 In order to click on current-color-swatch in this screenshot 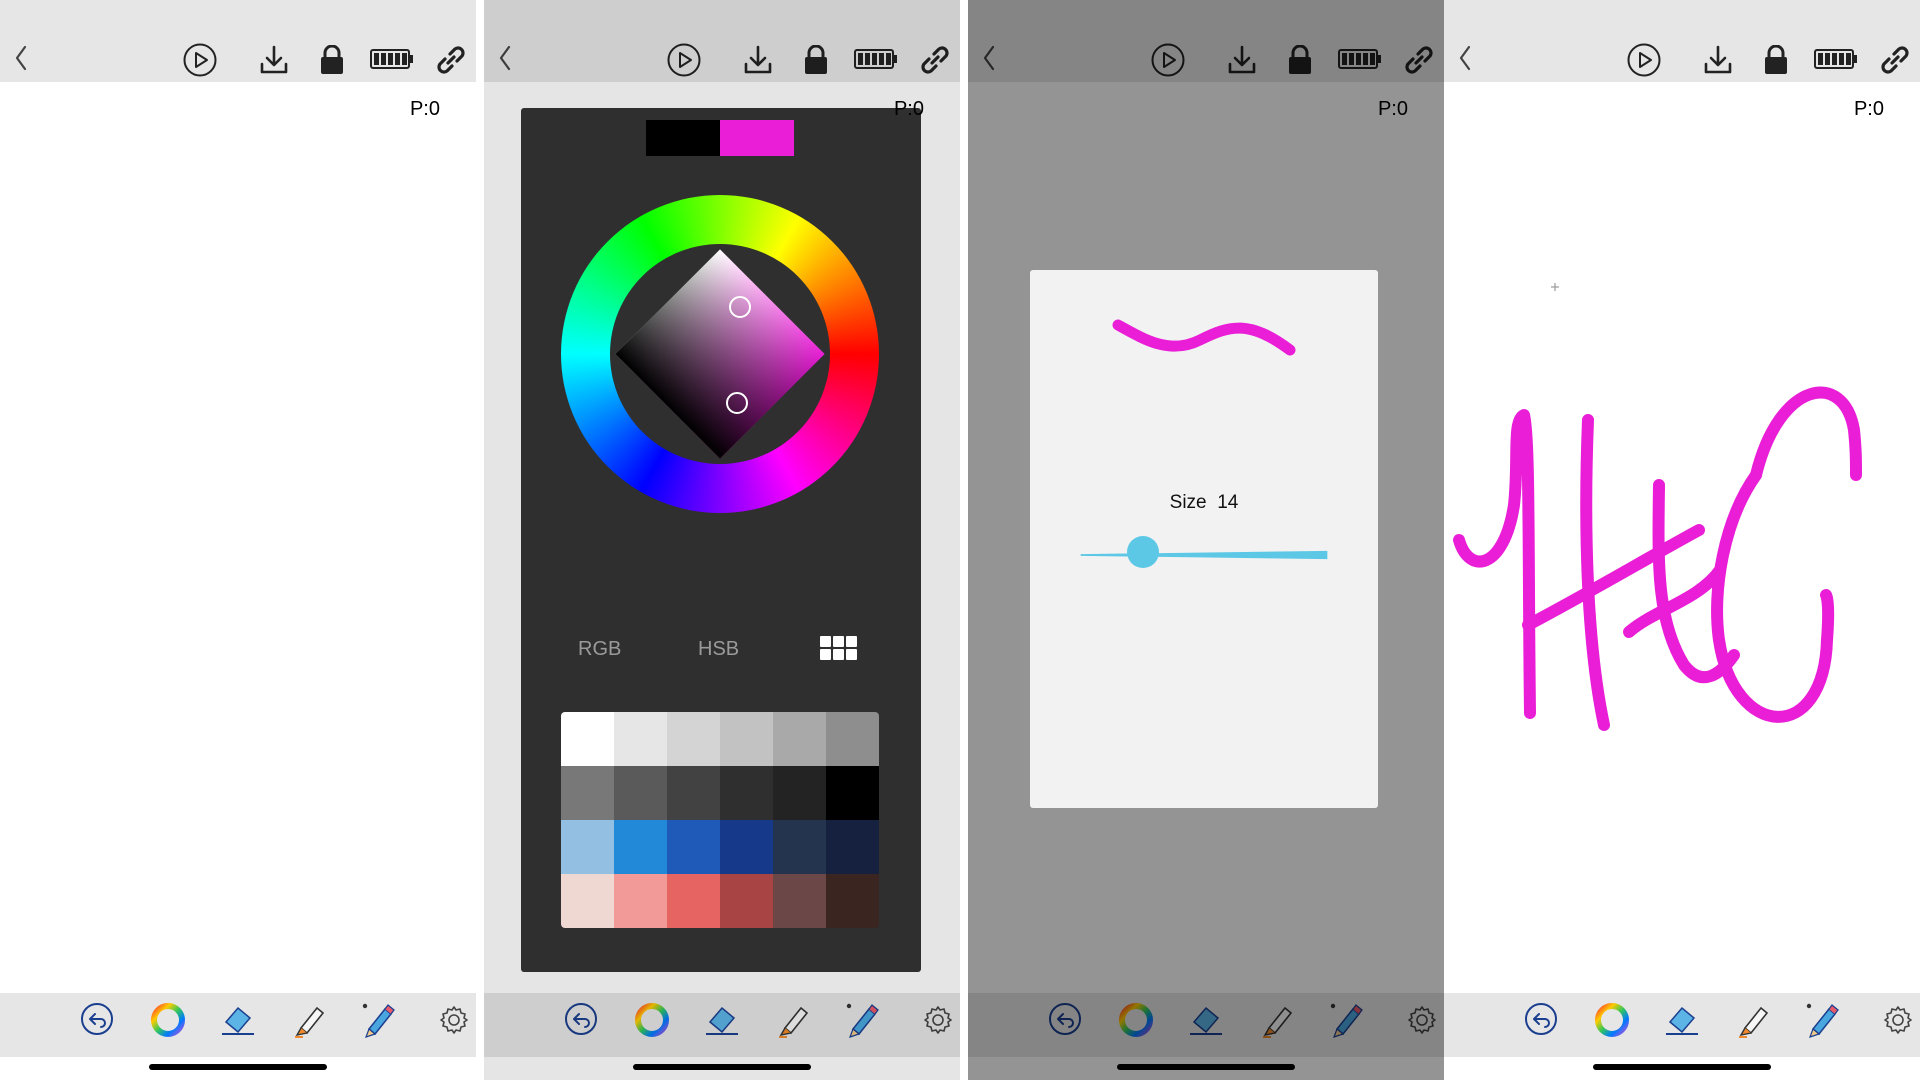, I will do `click(757, 138)`.